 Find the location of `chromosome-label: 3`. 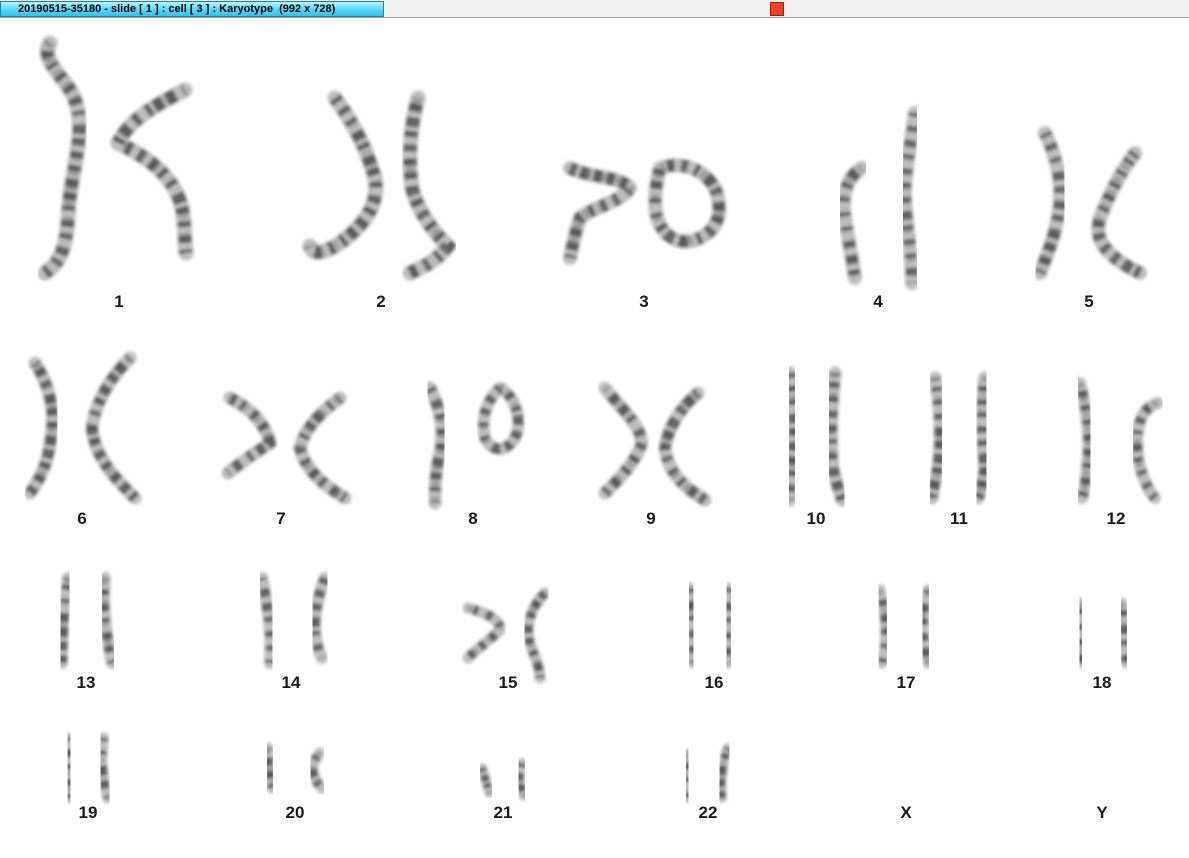

chromosome-label: 3 is located at coordinates (644, 301).